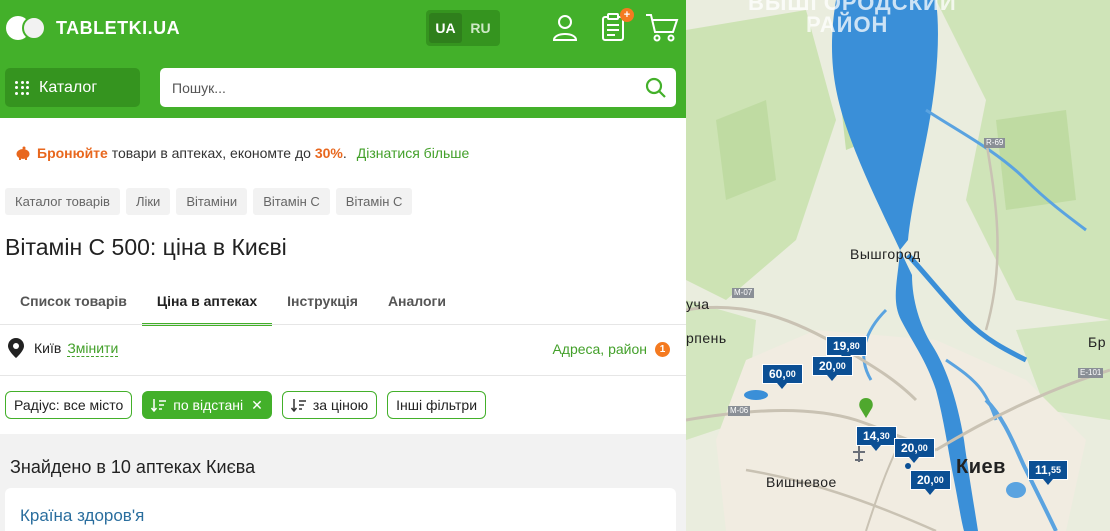 The image size is (1110, 531). I want to click on road-label: M-07, so click(743, 293).